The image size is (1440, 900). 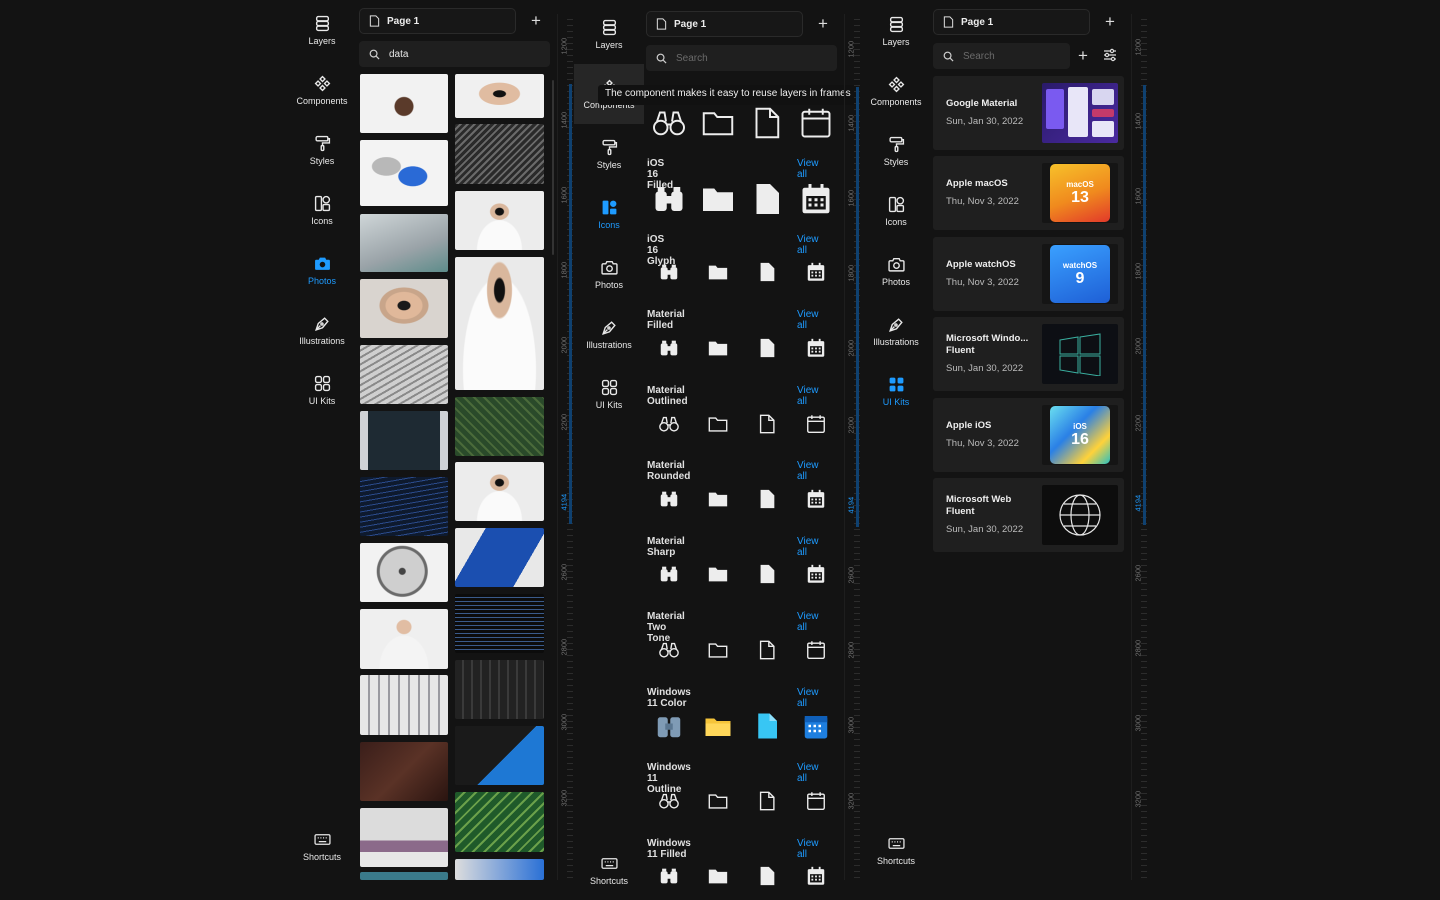 I want to click on ui-kit-card: Apple iOS Thu, Nov 3, 2022 iOS 16, so click(x=1028, y=435).